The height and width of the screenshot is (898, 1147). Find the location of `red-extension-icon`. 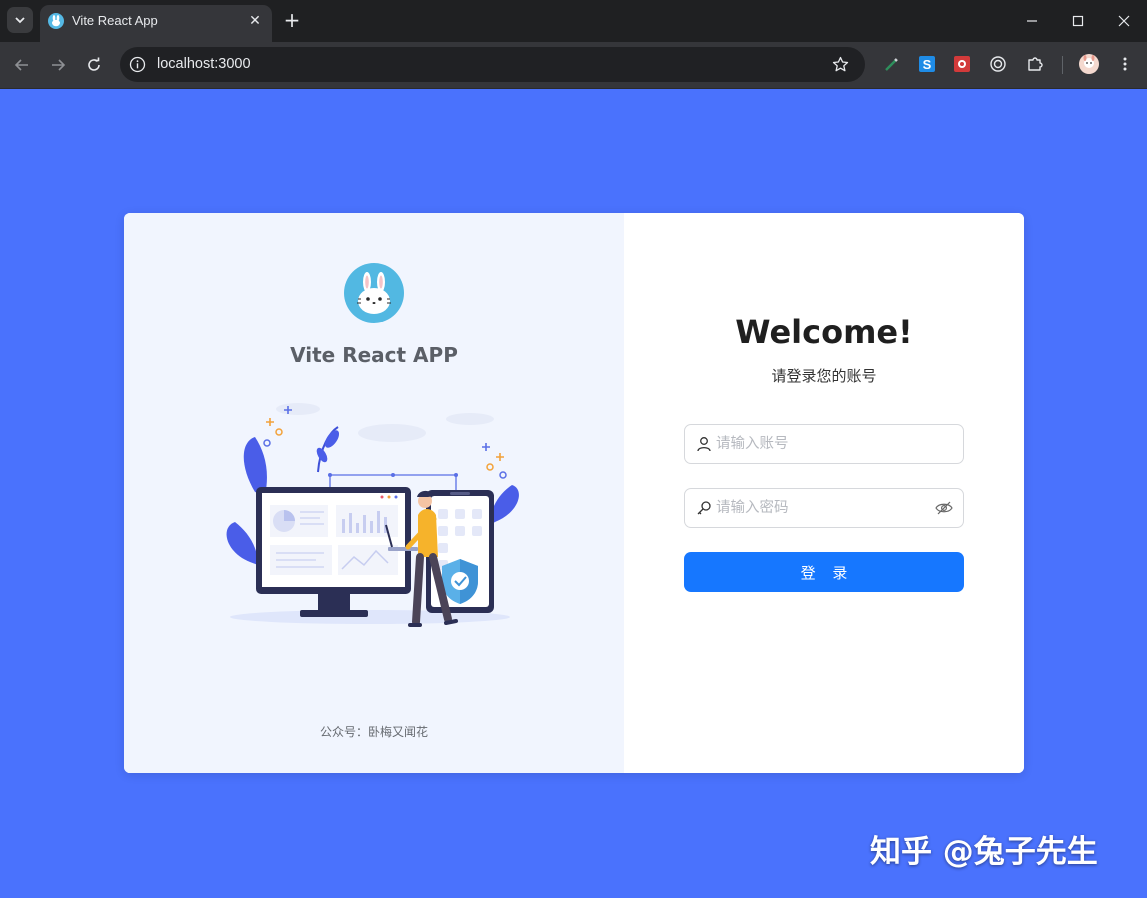

red-extension-icon is located at coordinates (962, 64).